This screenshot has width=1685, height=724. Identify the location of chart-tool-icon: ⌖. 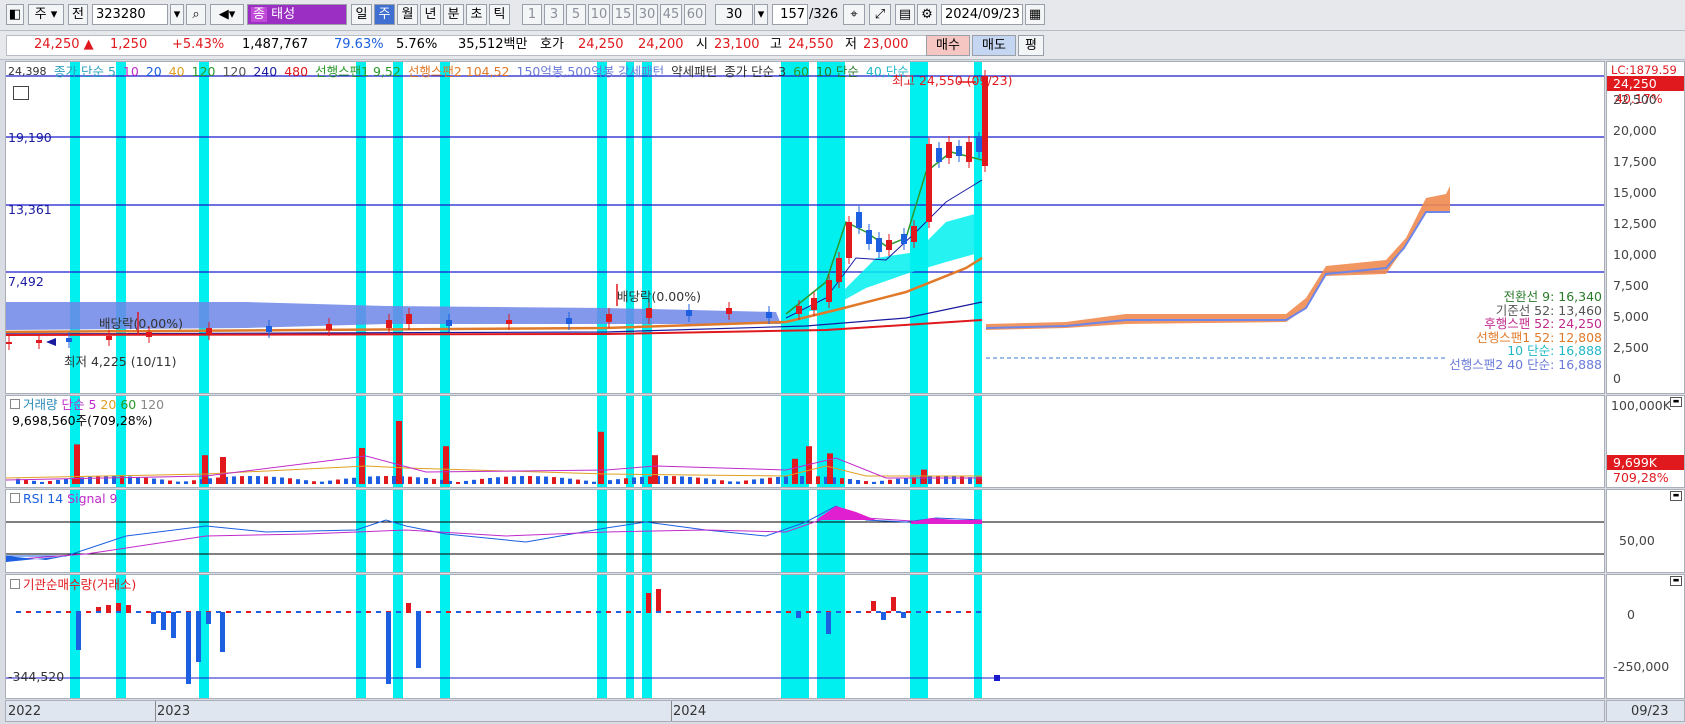
(854, 14).